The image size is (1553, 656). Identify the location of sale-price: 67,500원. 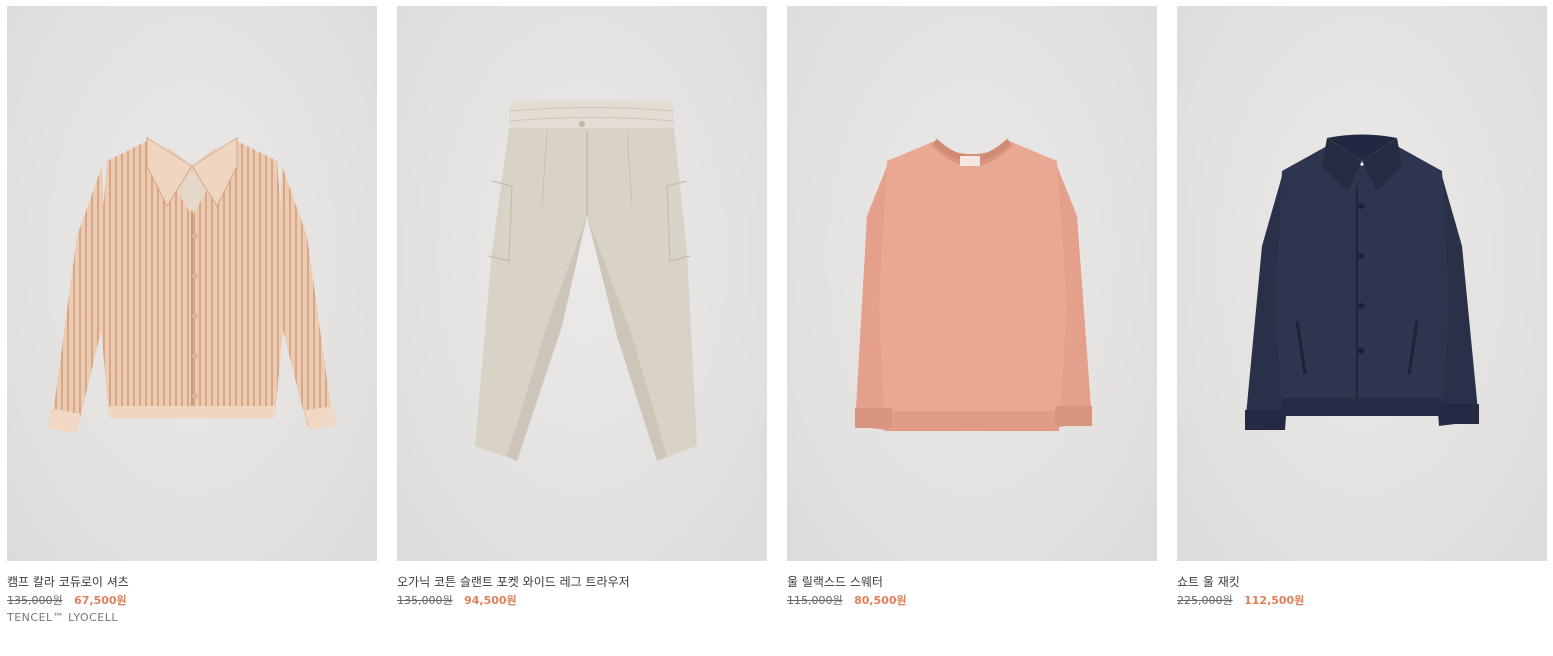
(100, 600).